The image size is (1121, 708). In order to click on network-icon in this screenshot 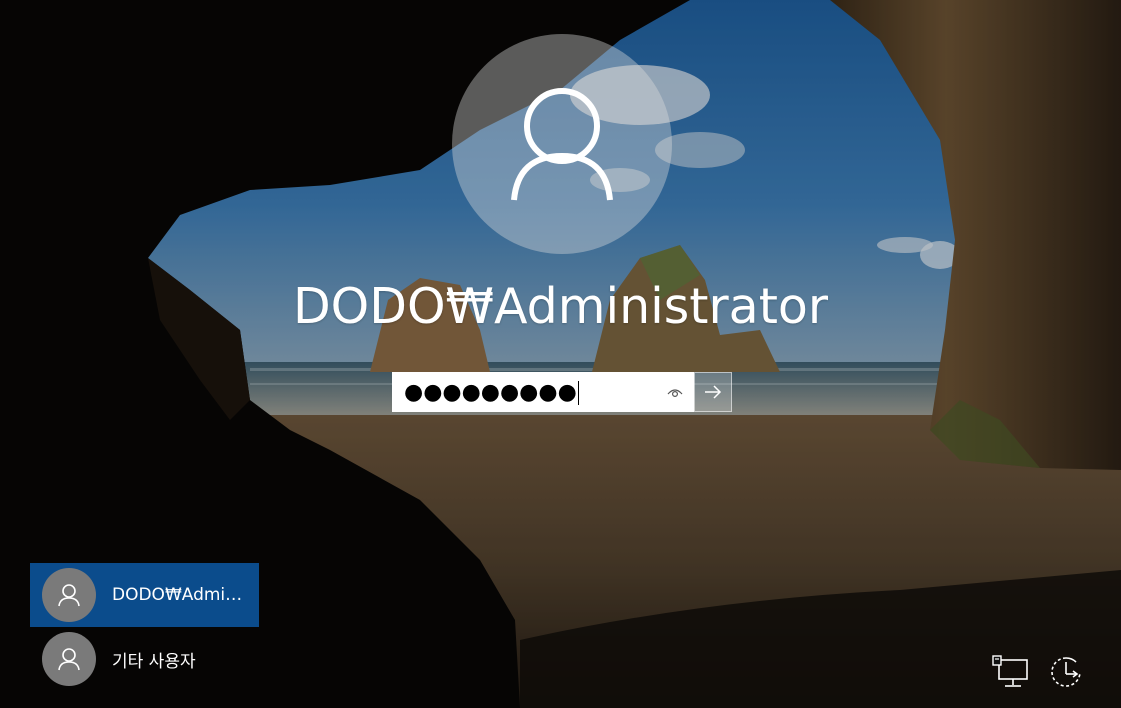, I will do `click(1010, 671)`.